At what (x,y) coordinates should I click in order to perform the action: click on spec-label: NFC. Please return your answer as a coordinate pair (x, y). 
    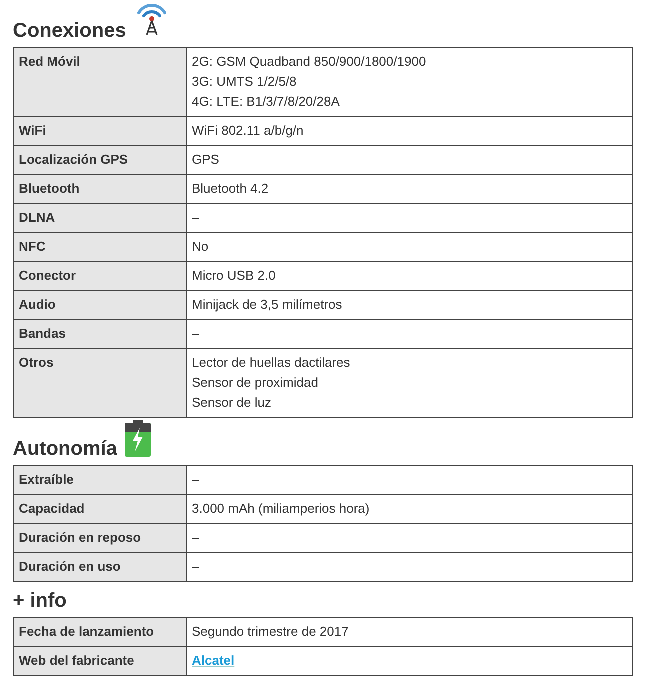
    Looking at the image, I should click on (100, 247).